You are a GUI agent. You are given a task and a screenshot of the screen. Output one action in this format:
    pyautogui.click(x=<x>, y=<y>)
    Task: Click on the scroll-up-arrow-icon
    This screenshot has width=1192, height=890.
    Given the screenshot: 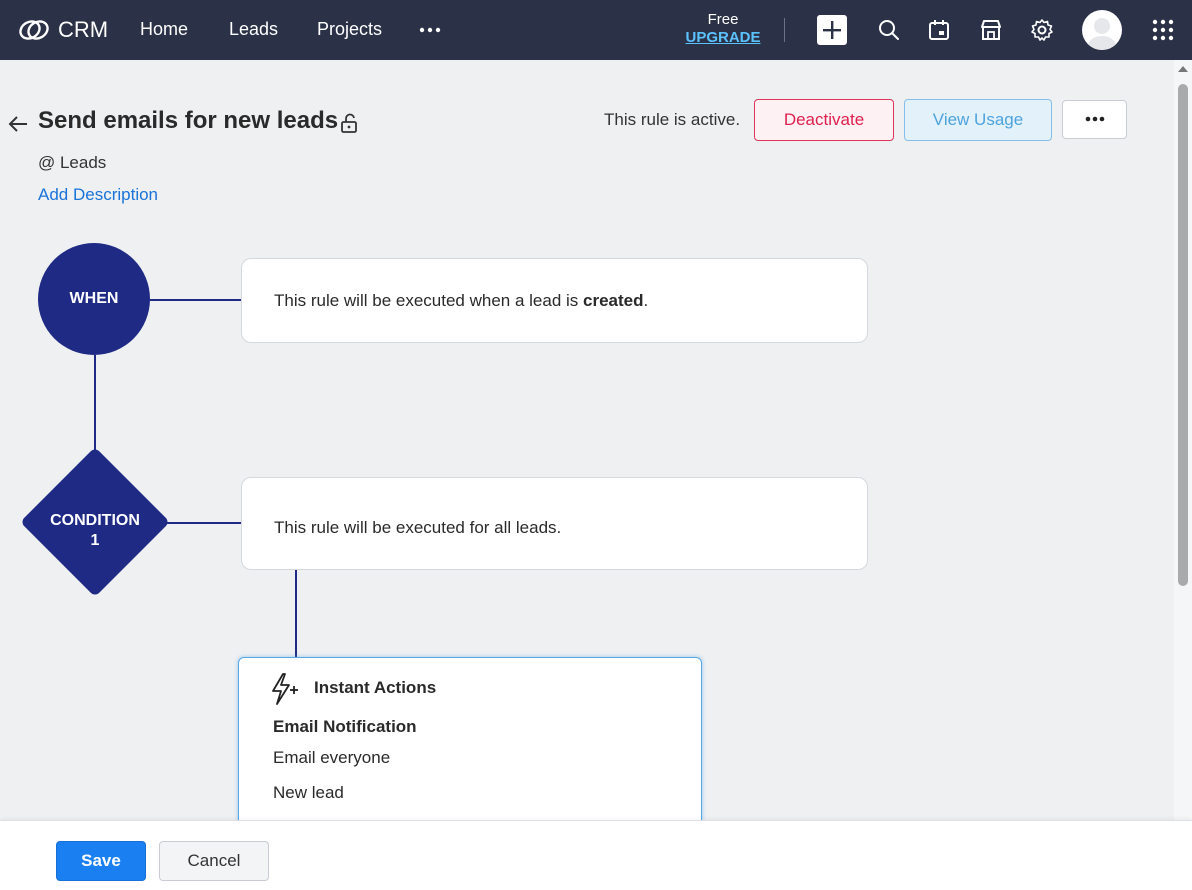 What is the action you would take?
    pyautogui.click(x=1183, y=69)
    